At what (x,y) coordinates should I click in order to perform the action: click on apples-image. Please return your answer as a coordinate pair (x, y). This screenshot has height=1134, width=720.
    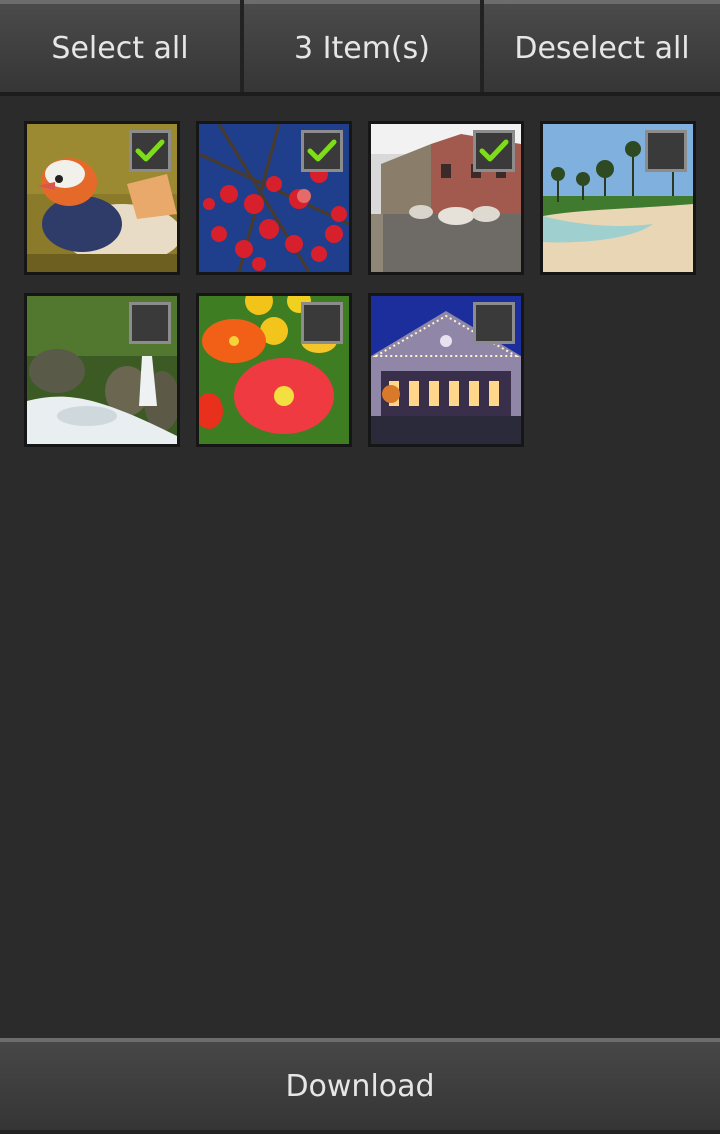
    Looking at the image, I should click on (274, 198).